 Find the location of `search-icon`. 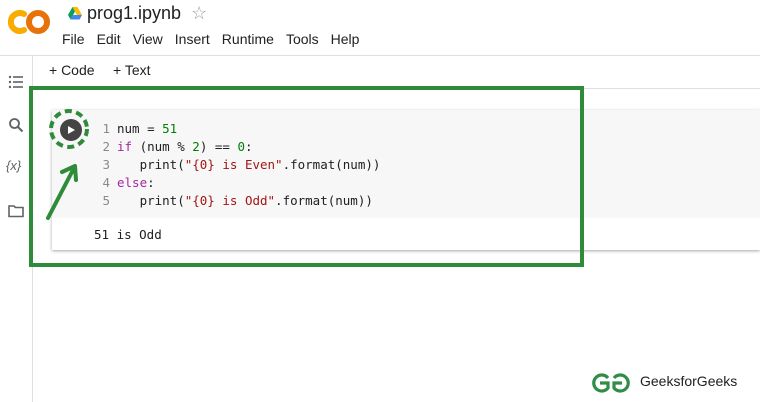

search-icon is located at coordinates (16, 125).